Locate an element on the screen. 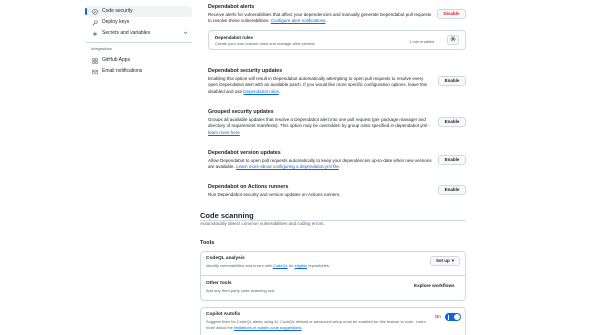  chevron-down-icon is located at coordinates (185, 34).